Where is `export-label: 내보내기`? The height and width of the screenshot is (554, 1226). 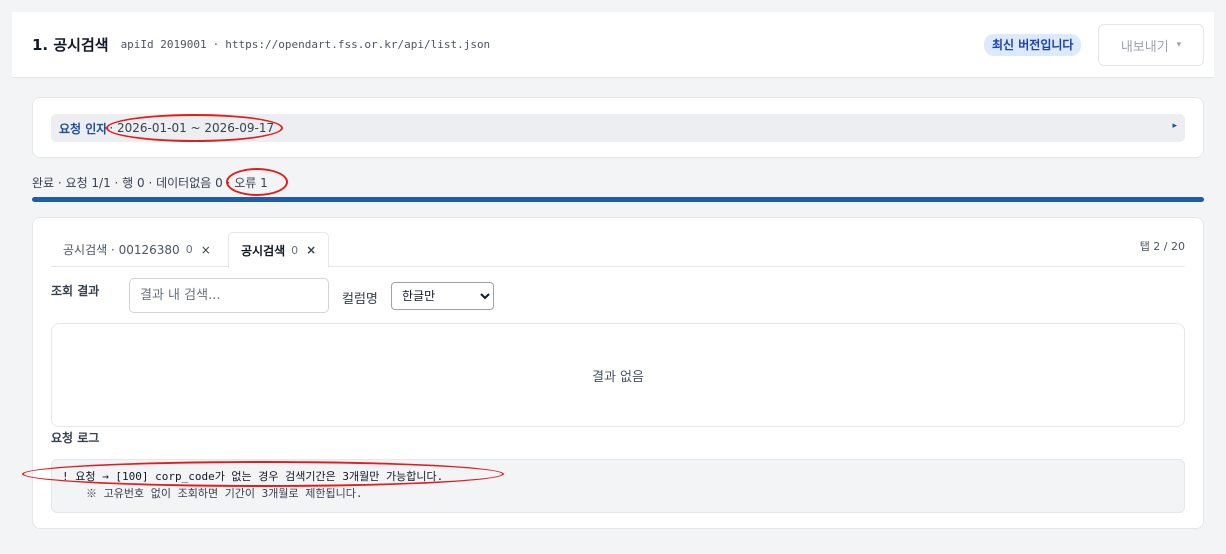 export-label: 내보내기 is located at coordinates (1144, 47).